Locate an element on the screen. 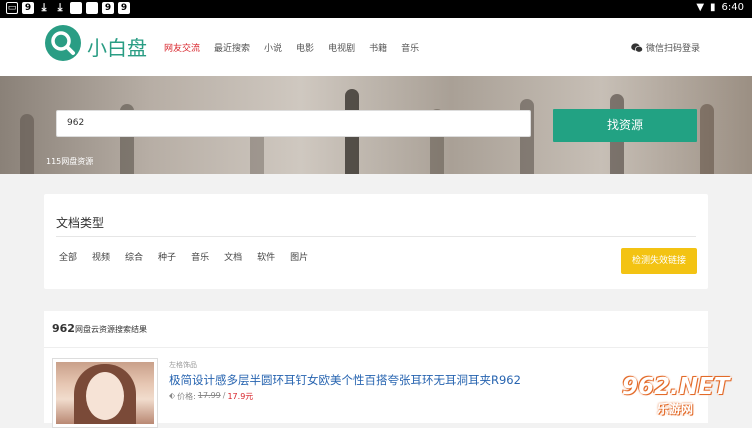  nav-item-movies: 电影 is located at coordinates (305, 47).